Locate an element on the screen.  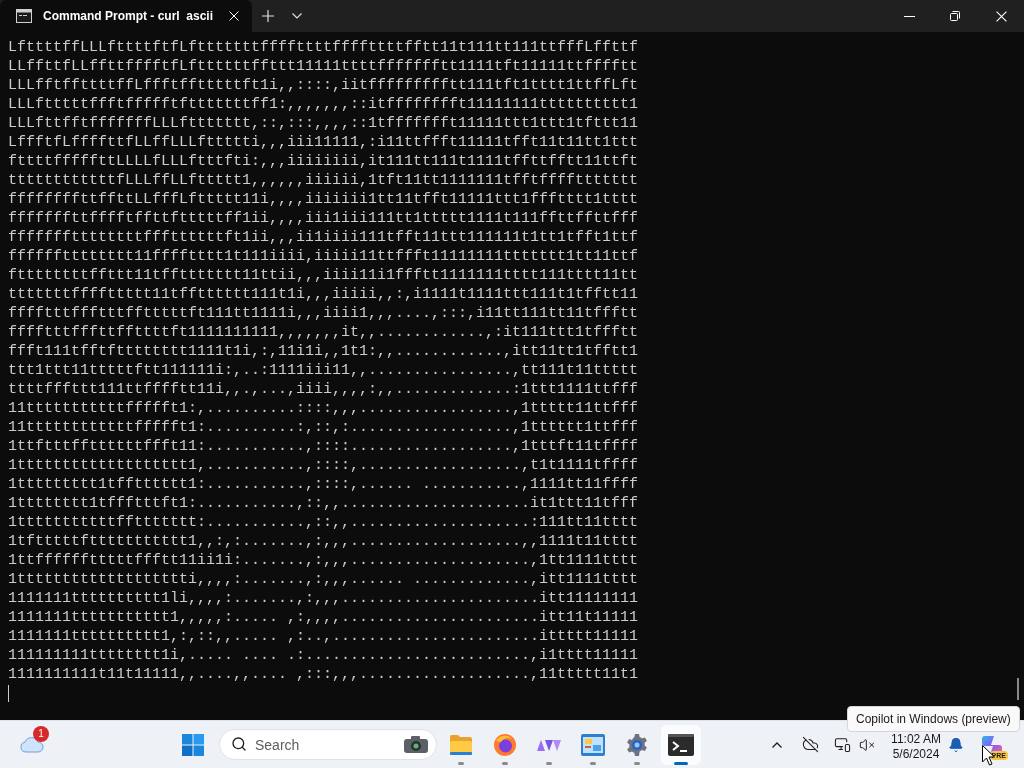
ascii-art-line: 1ttftttffttttttffft11:...........,::::..................,1tttft11tffff is located at coordinates (323, 446).